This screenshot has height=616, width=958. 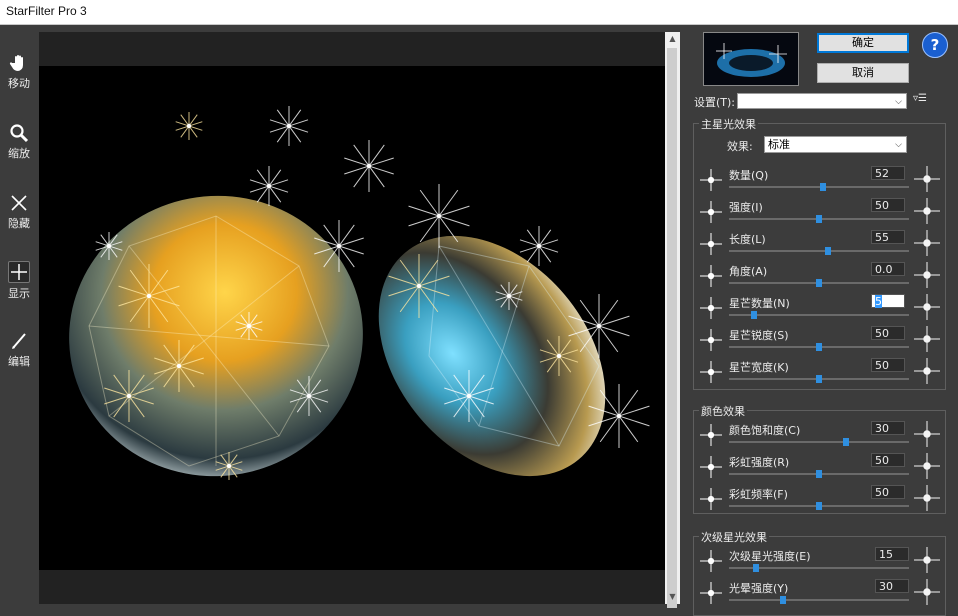 What do you see at coordinates (19, 293) in the screenshot?
I see `tool-show-label: 显示` at bounding box center [19, 293].